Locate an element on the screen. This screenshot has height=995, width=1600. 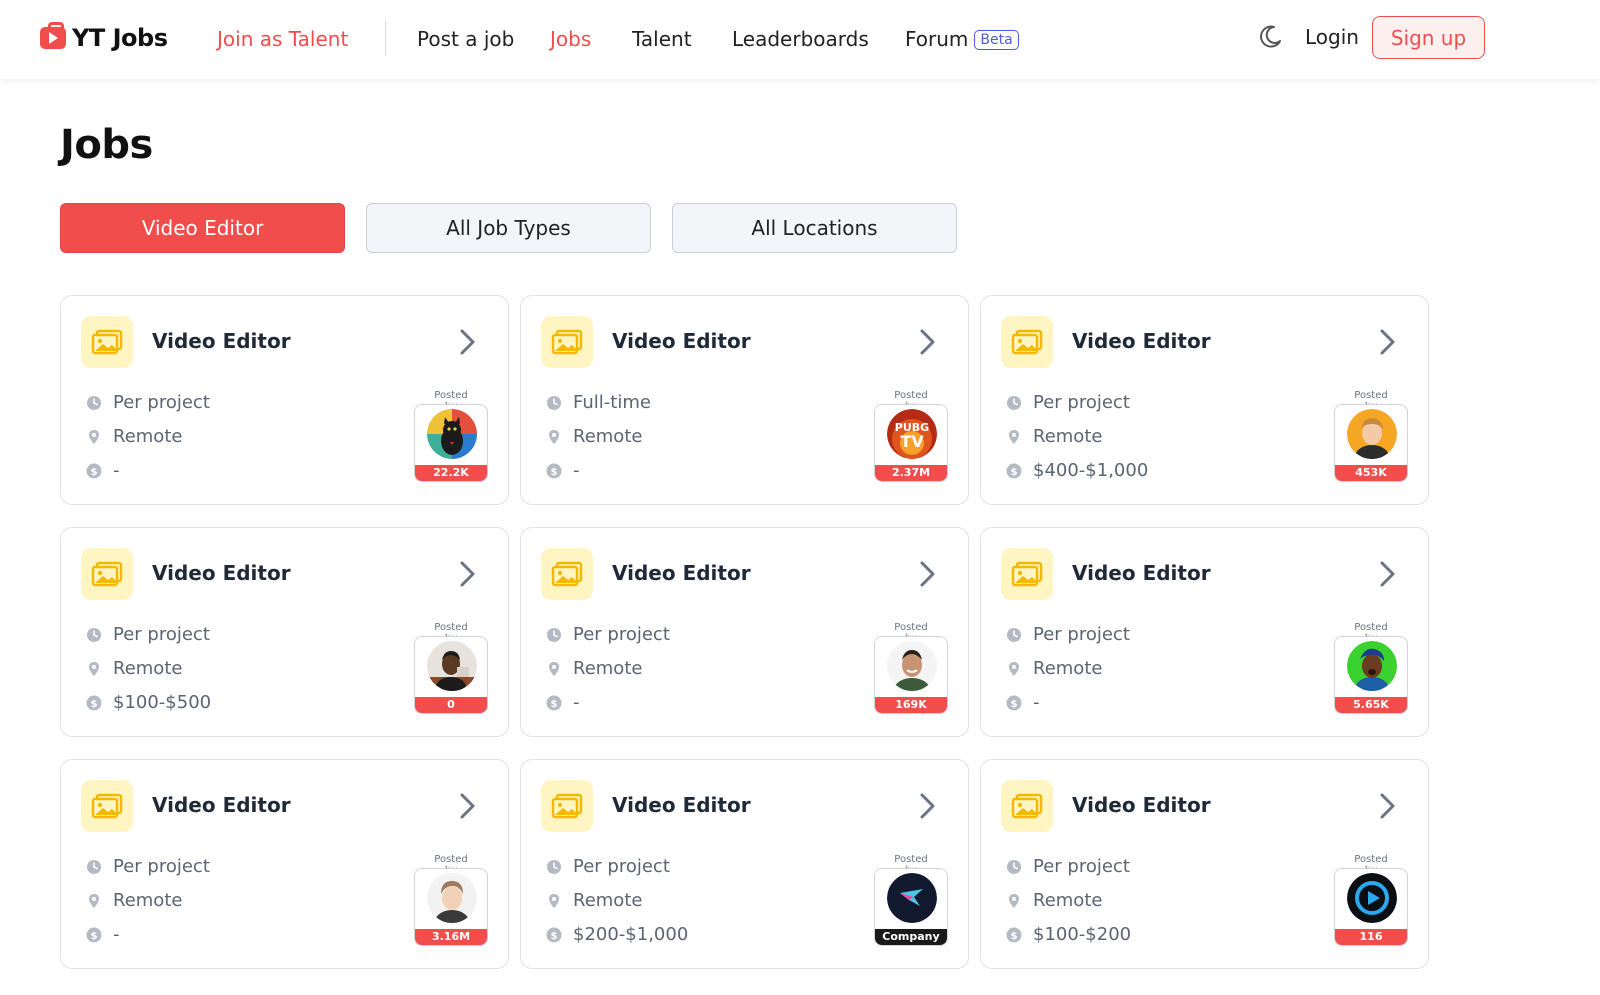
logo-icon is located at coordinates (53, 35).